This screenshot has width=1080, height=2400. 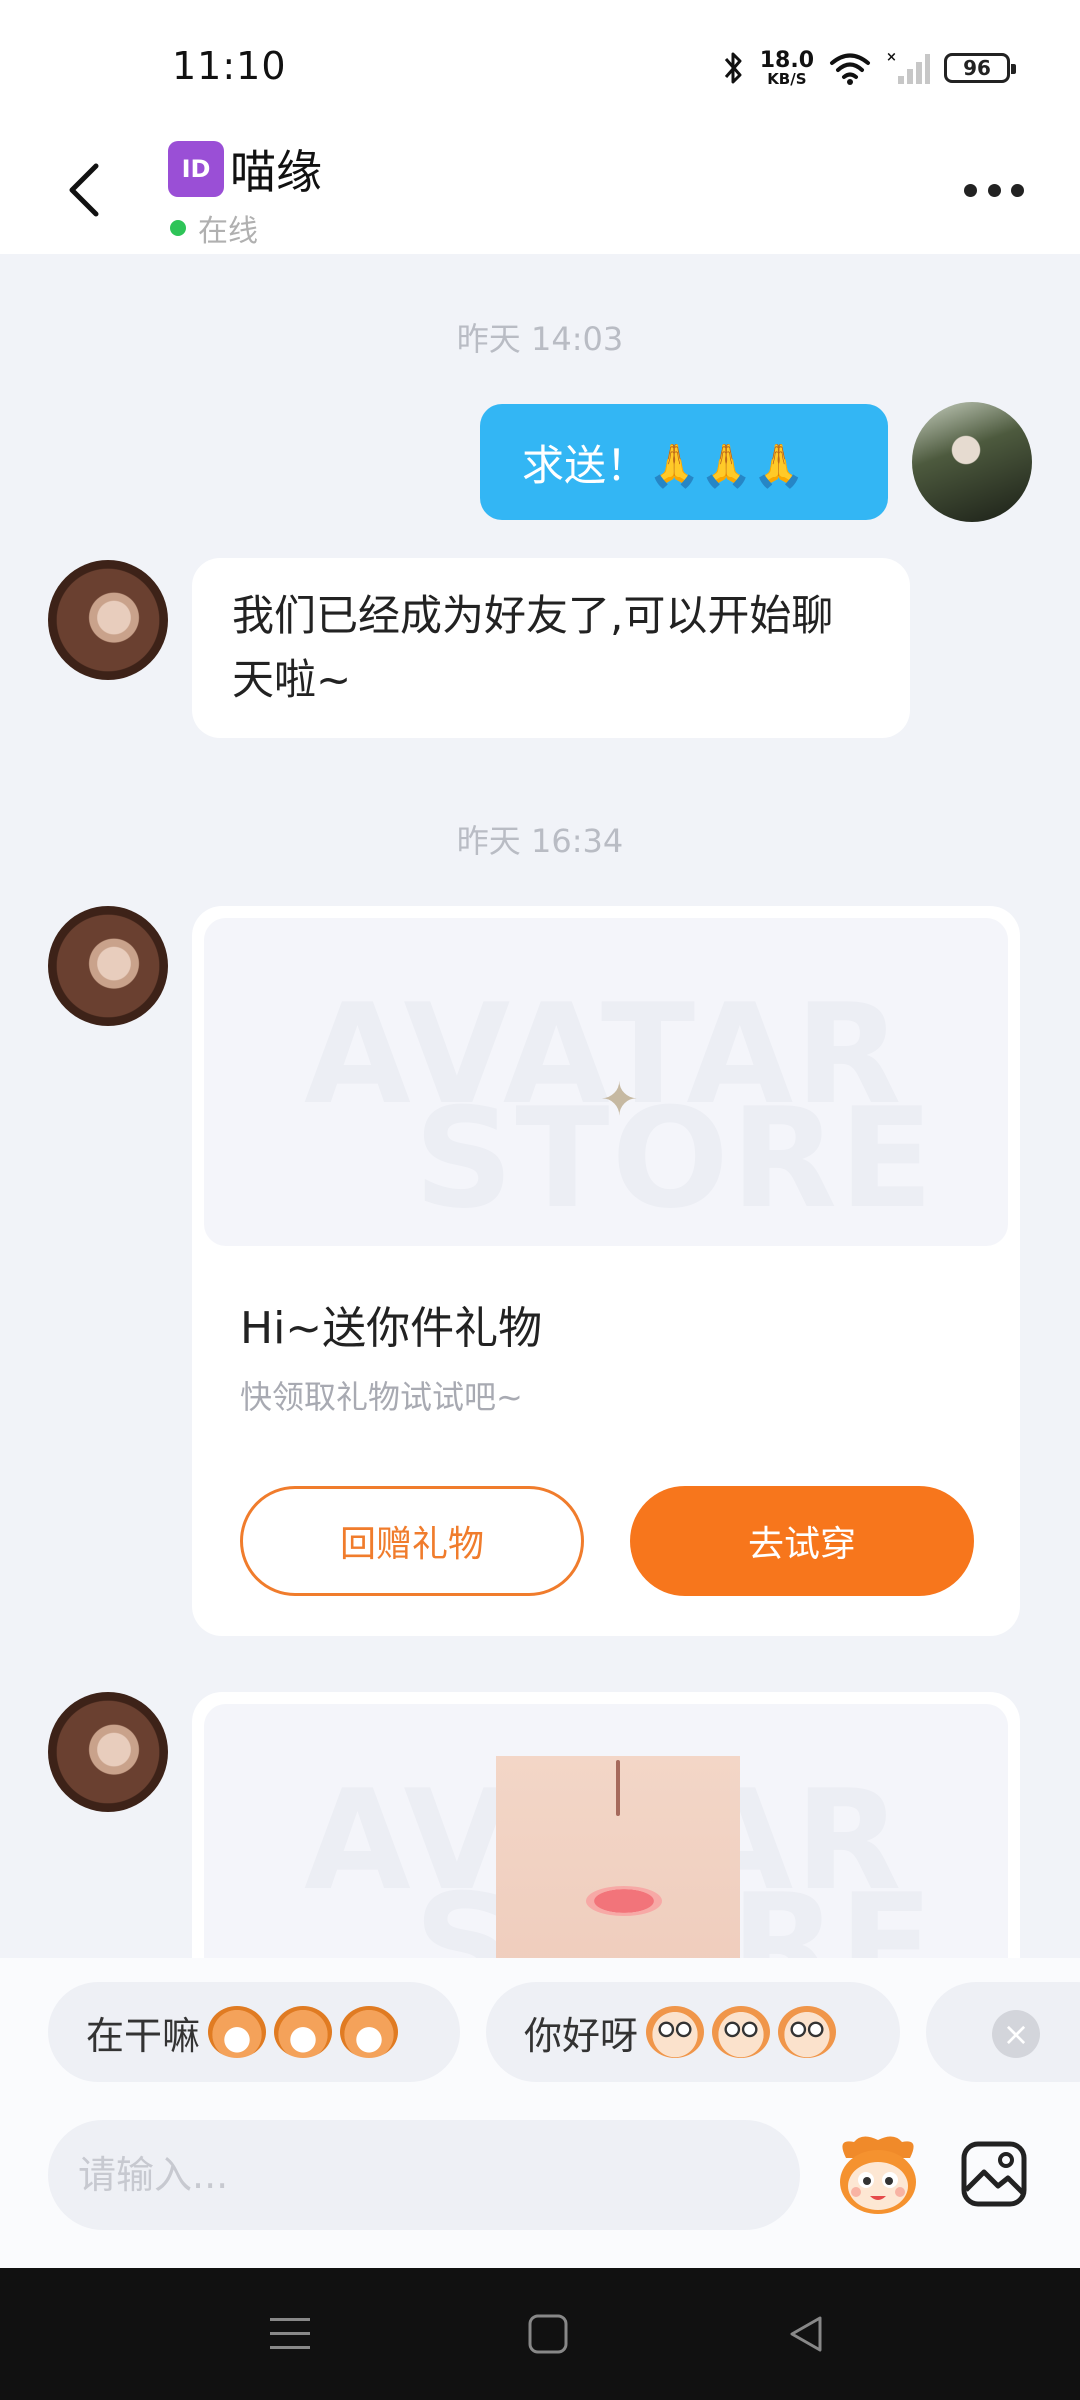 I want to click on message-timestamp: 昨天 14:03, so click(x=540, y=339).